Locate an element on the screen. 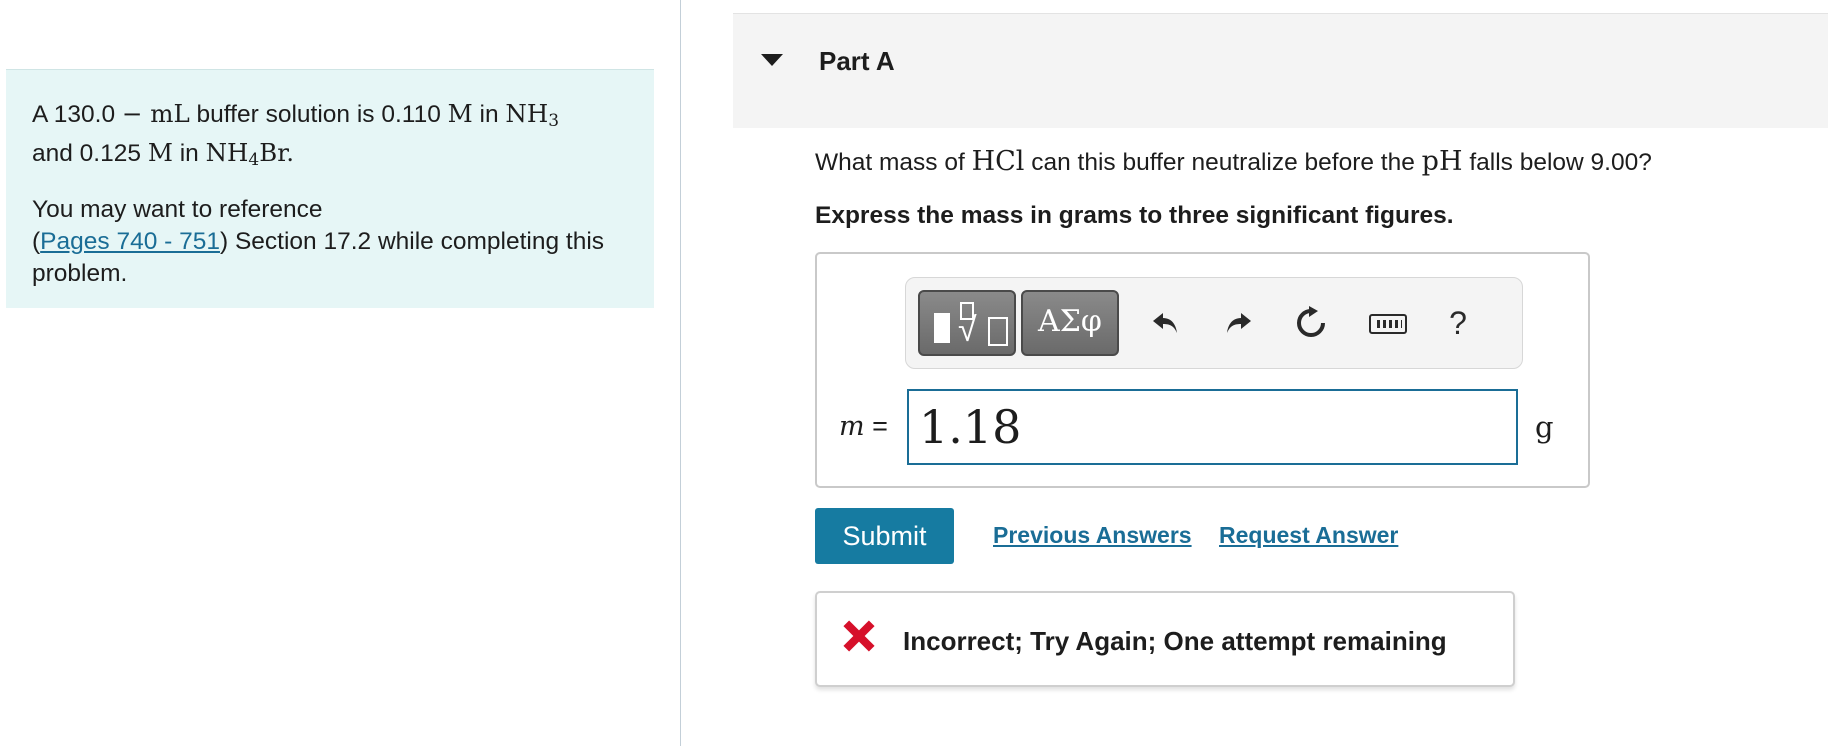  help-icon: ? is located at coordinates (1458, 323).